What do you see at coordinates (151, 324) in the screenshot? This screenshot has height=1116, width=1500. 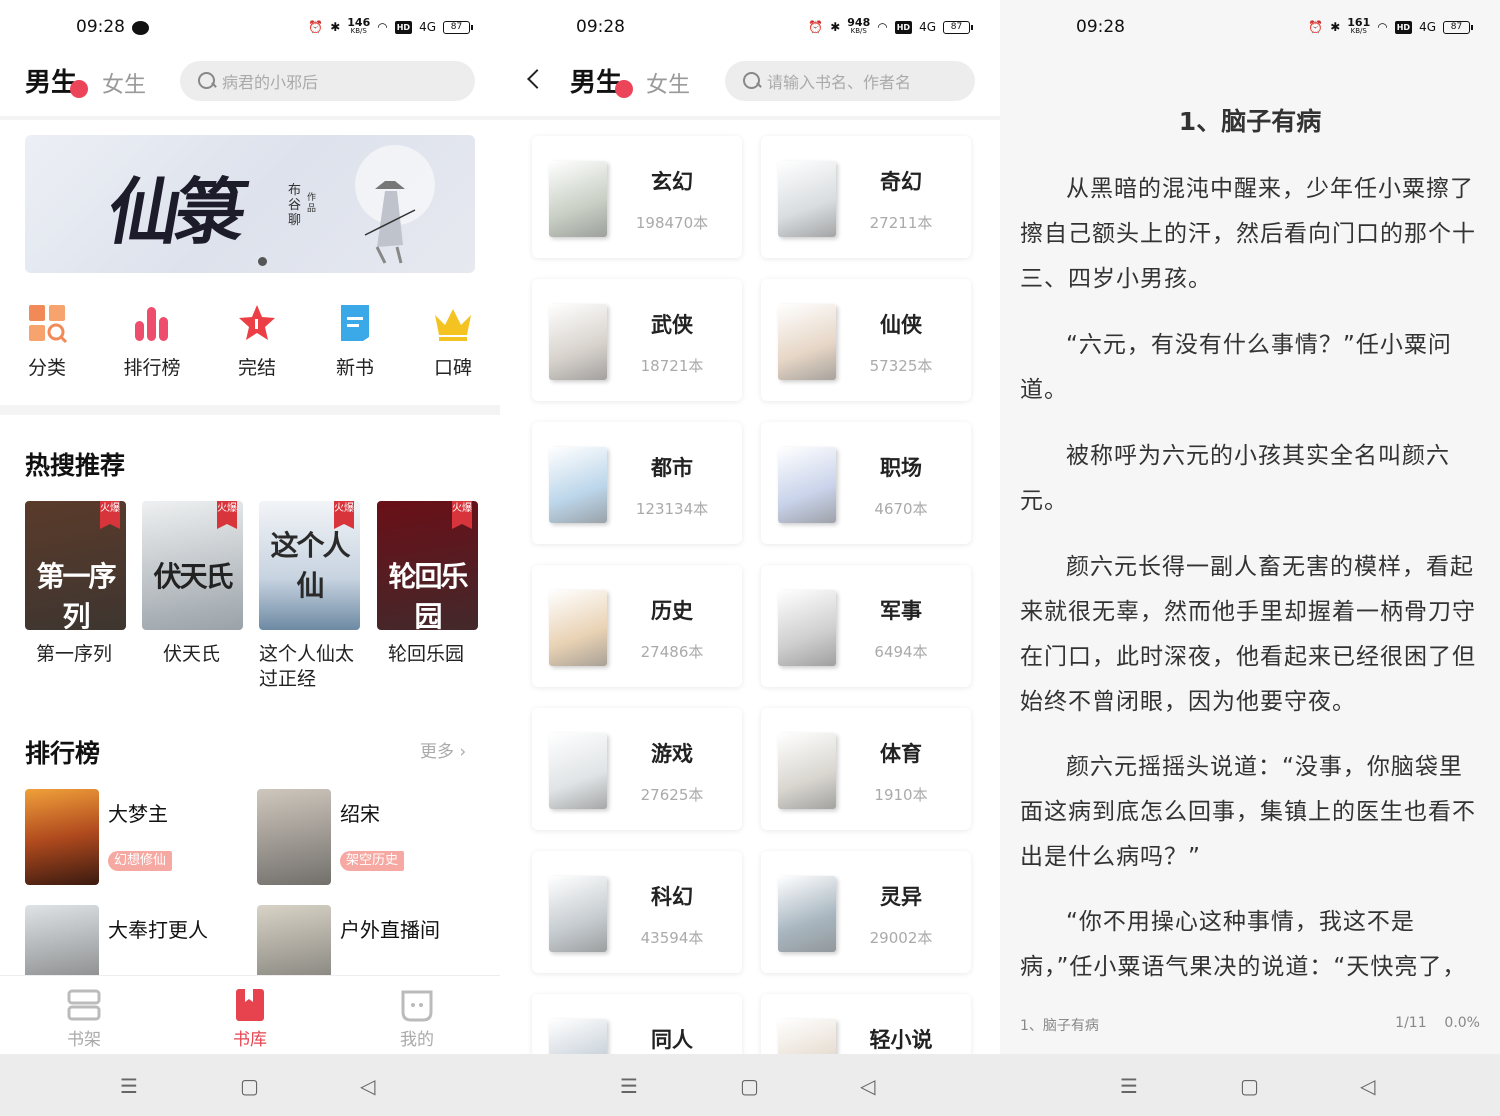 I see `ranking-icon` at bounding box center [151, 324].